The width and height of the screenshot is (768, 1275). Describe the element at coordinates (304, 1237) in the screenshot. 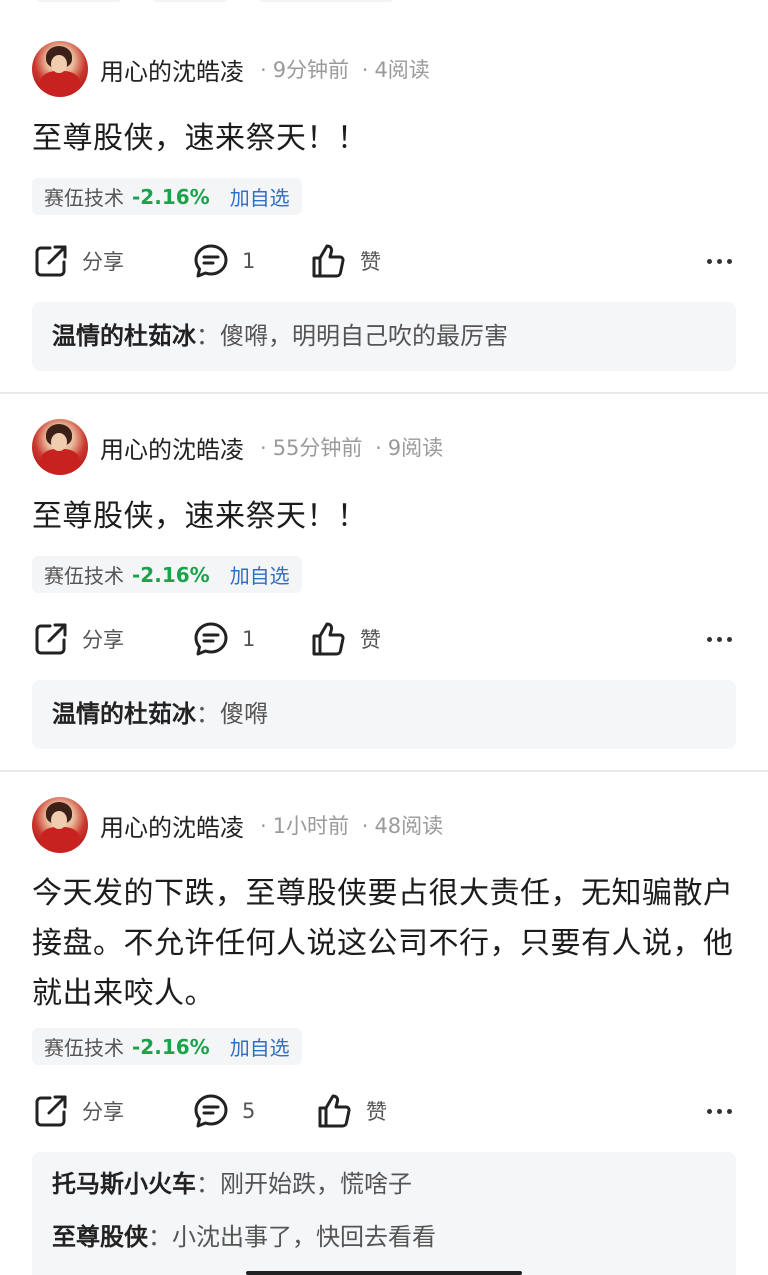

I see `comment-text: 小沈出事了，快回去看看` at that location.